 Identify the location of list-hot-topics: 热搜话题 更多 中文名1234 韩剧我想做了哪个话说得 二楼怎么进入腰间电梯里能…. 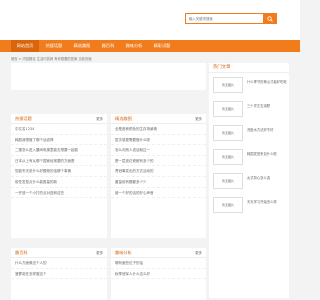
(59, 176).